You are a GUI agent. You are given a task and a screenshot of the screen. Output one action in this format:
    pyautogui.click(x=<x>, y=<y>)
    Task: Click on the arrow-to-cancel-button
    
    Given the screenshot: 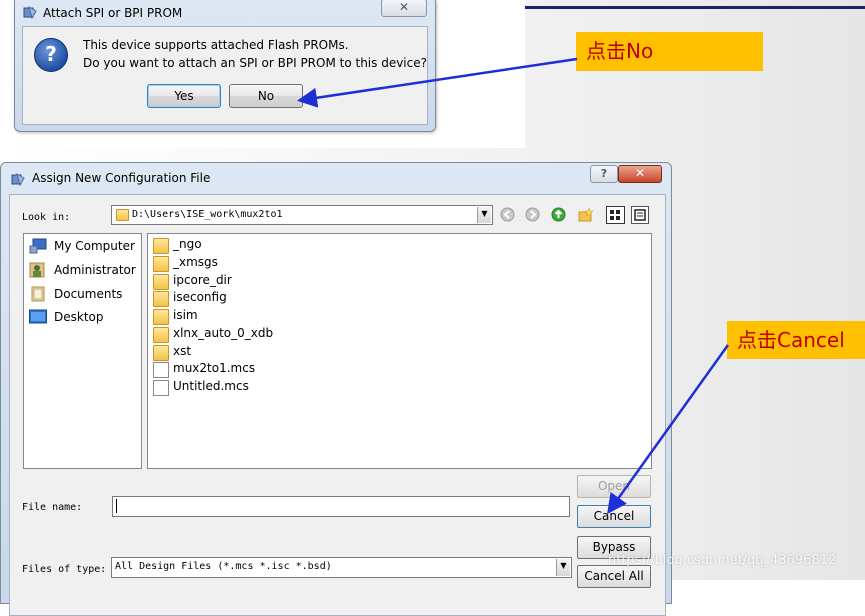 What is the action you would take?
    pyautogui.click(x=668, y=429)
    